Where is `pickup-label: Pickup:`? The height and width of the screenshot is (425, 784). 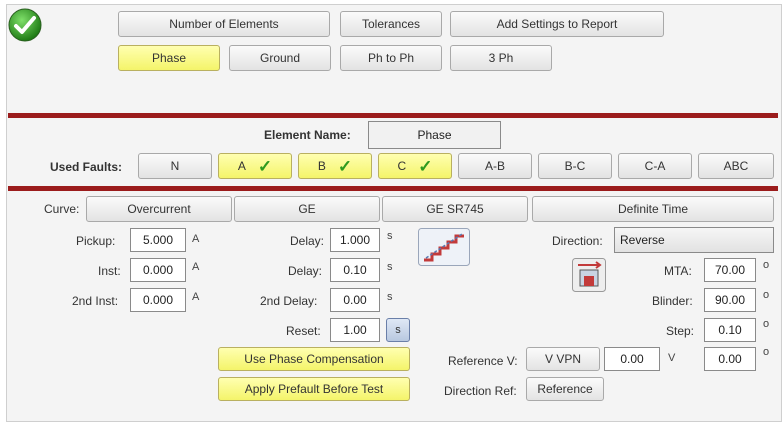
pickup-label: Pickup: is located at coordinates (96, 241).